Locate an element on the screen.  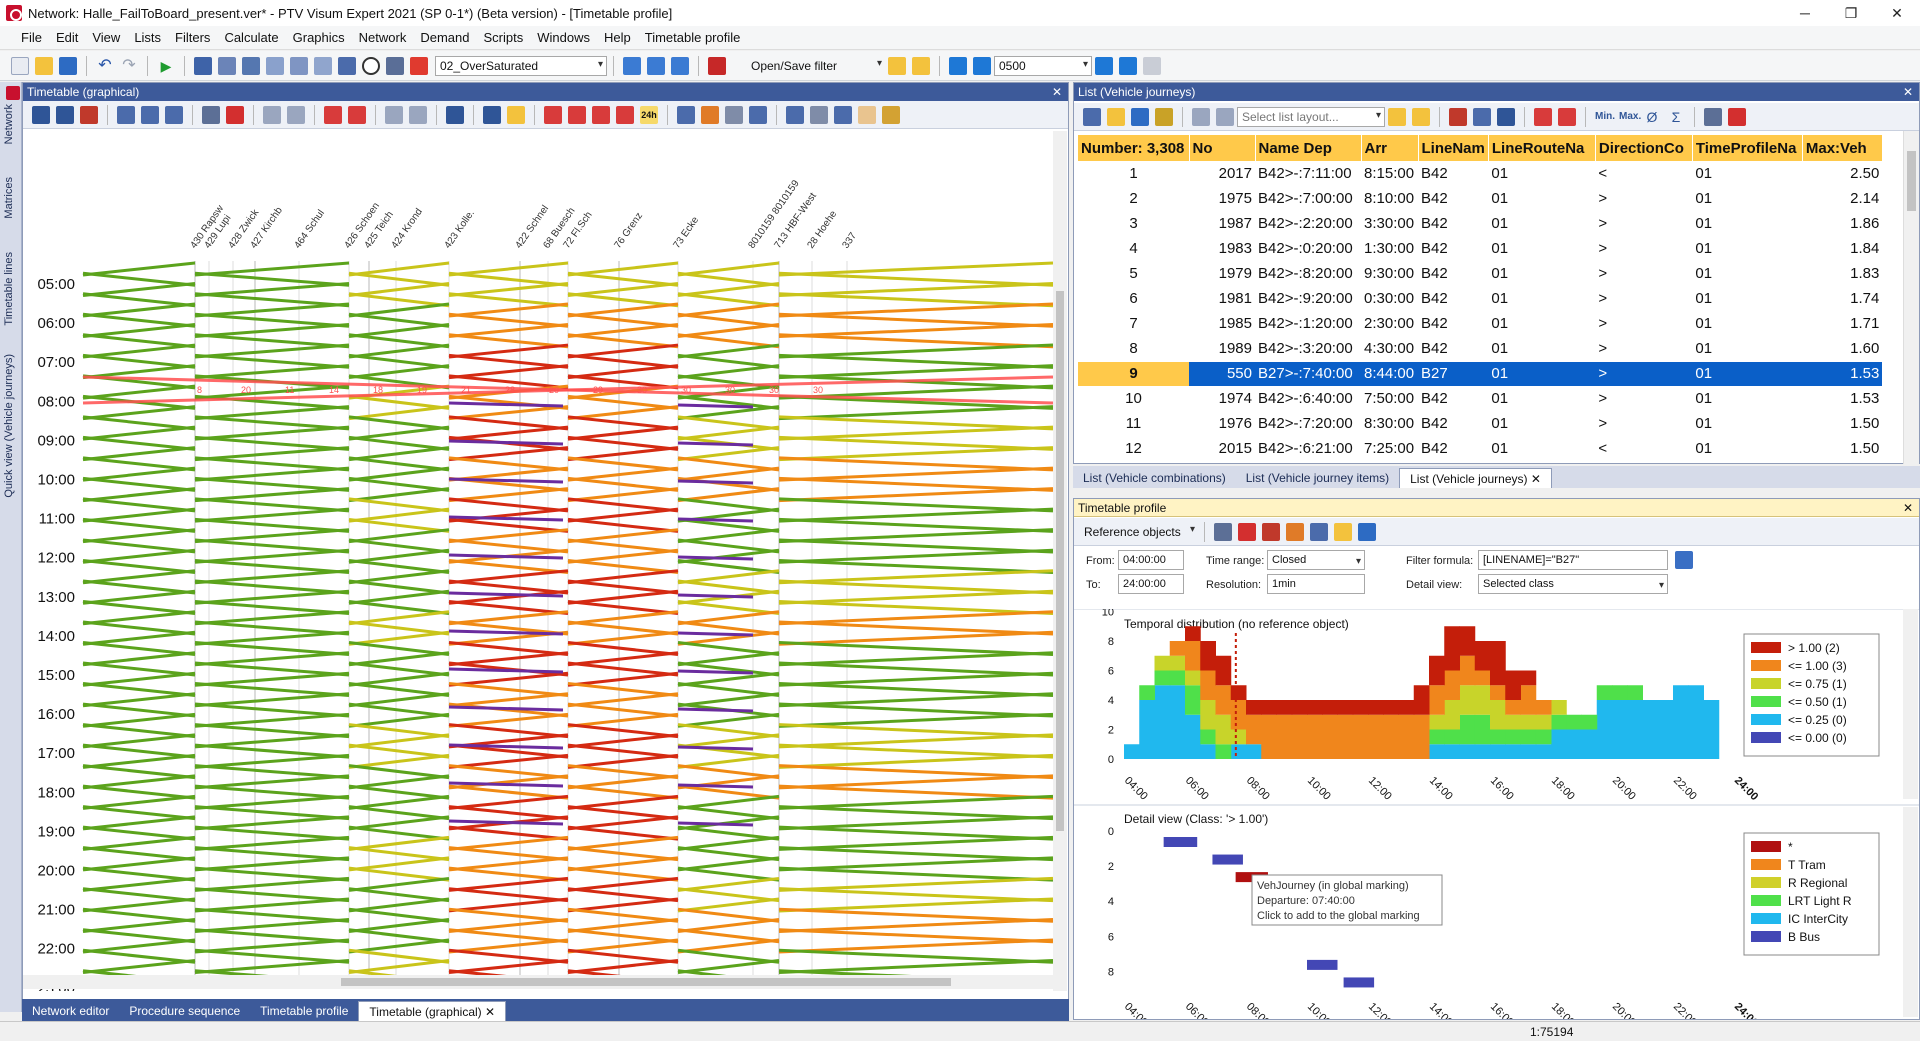
resolution-field: 1min is located at coordinates (1316, 584).